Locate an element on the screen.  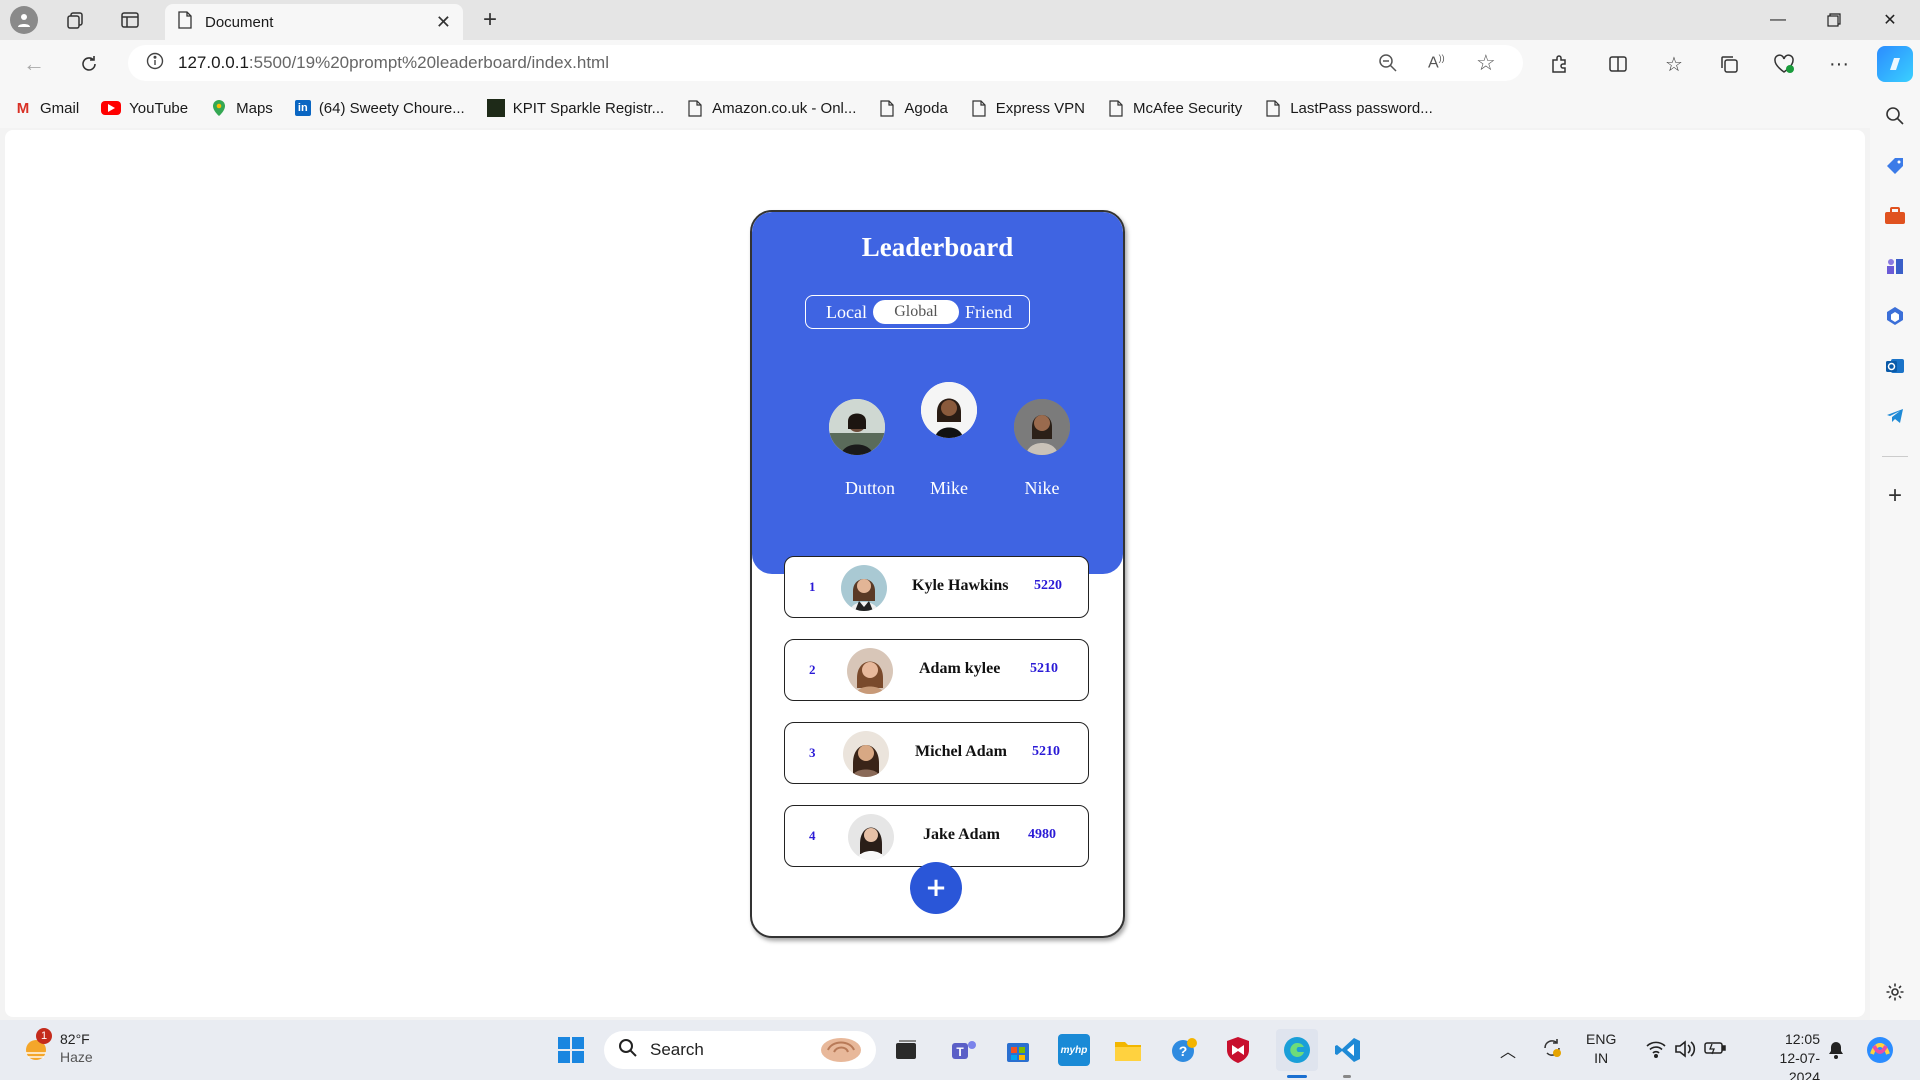
language-code: ENG is located at coordinates (1601, 1039).